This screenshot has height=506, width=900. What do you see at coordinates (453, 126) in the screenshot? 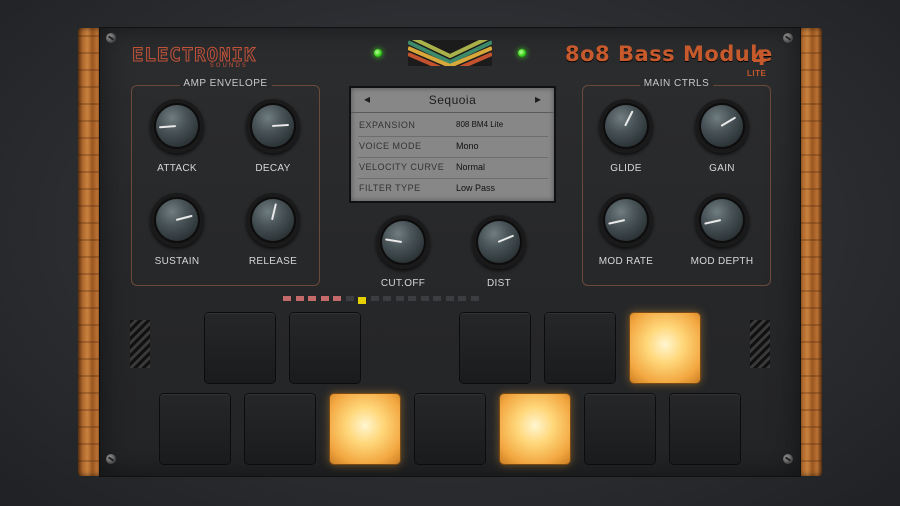
I see `display-row-expansion: EXPANSION 808 BM4 Lite` at bounding box center [453, 126].